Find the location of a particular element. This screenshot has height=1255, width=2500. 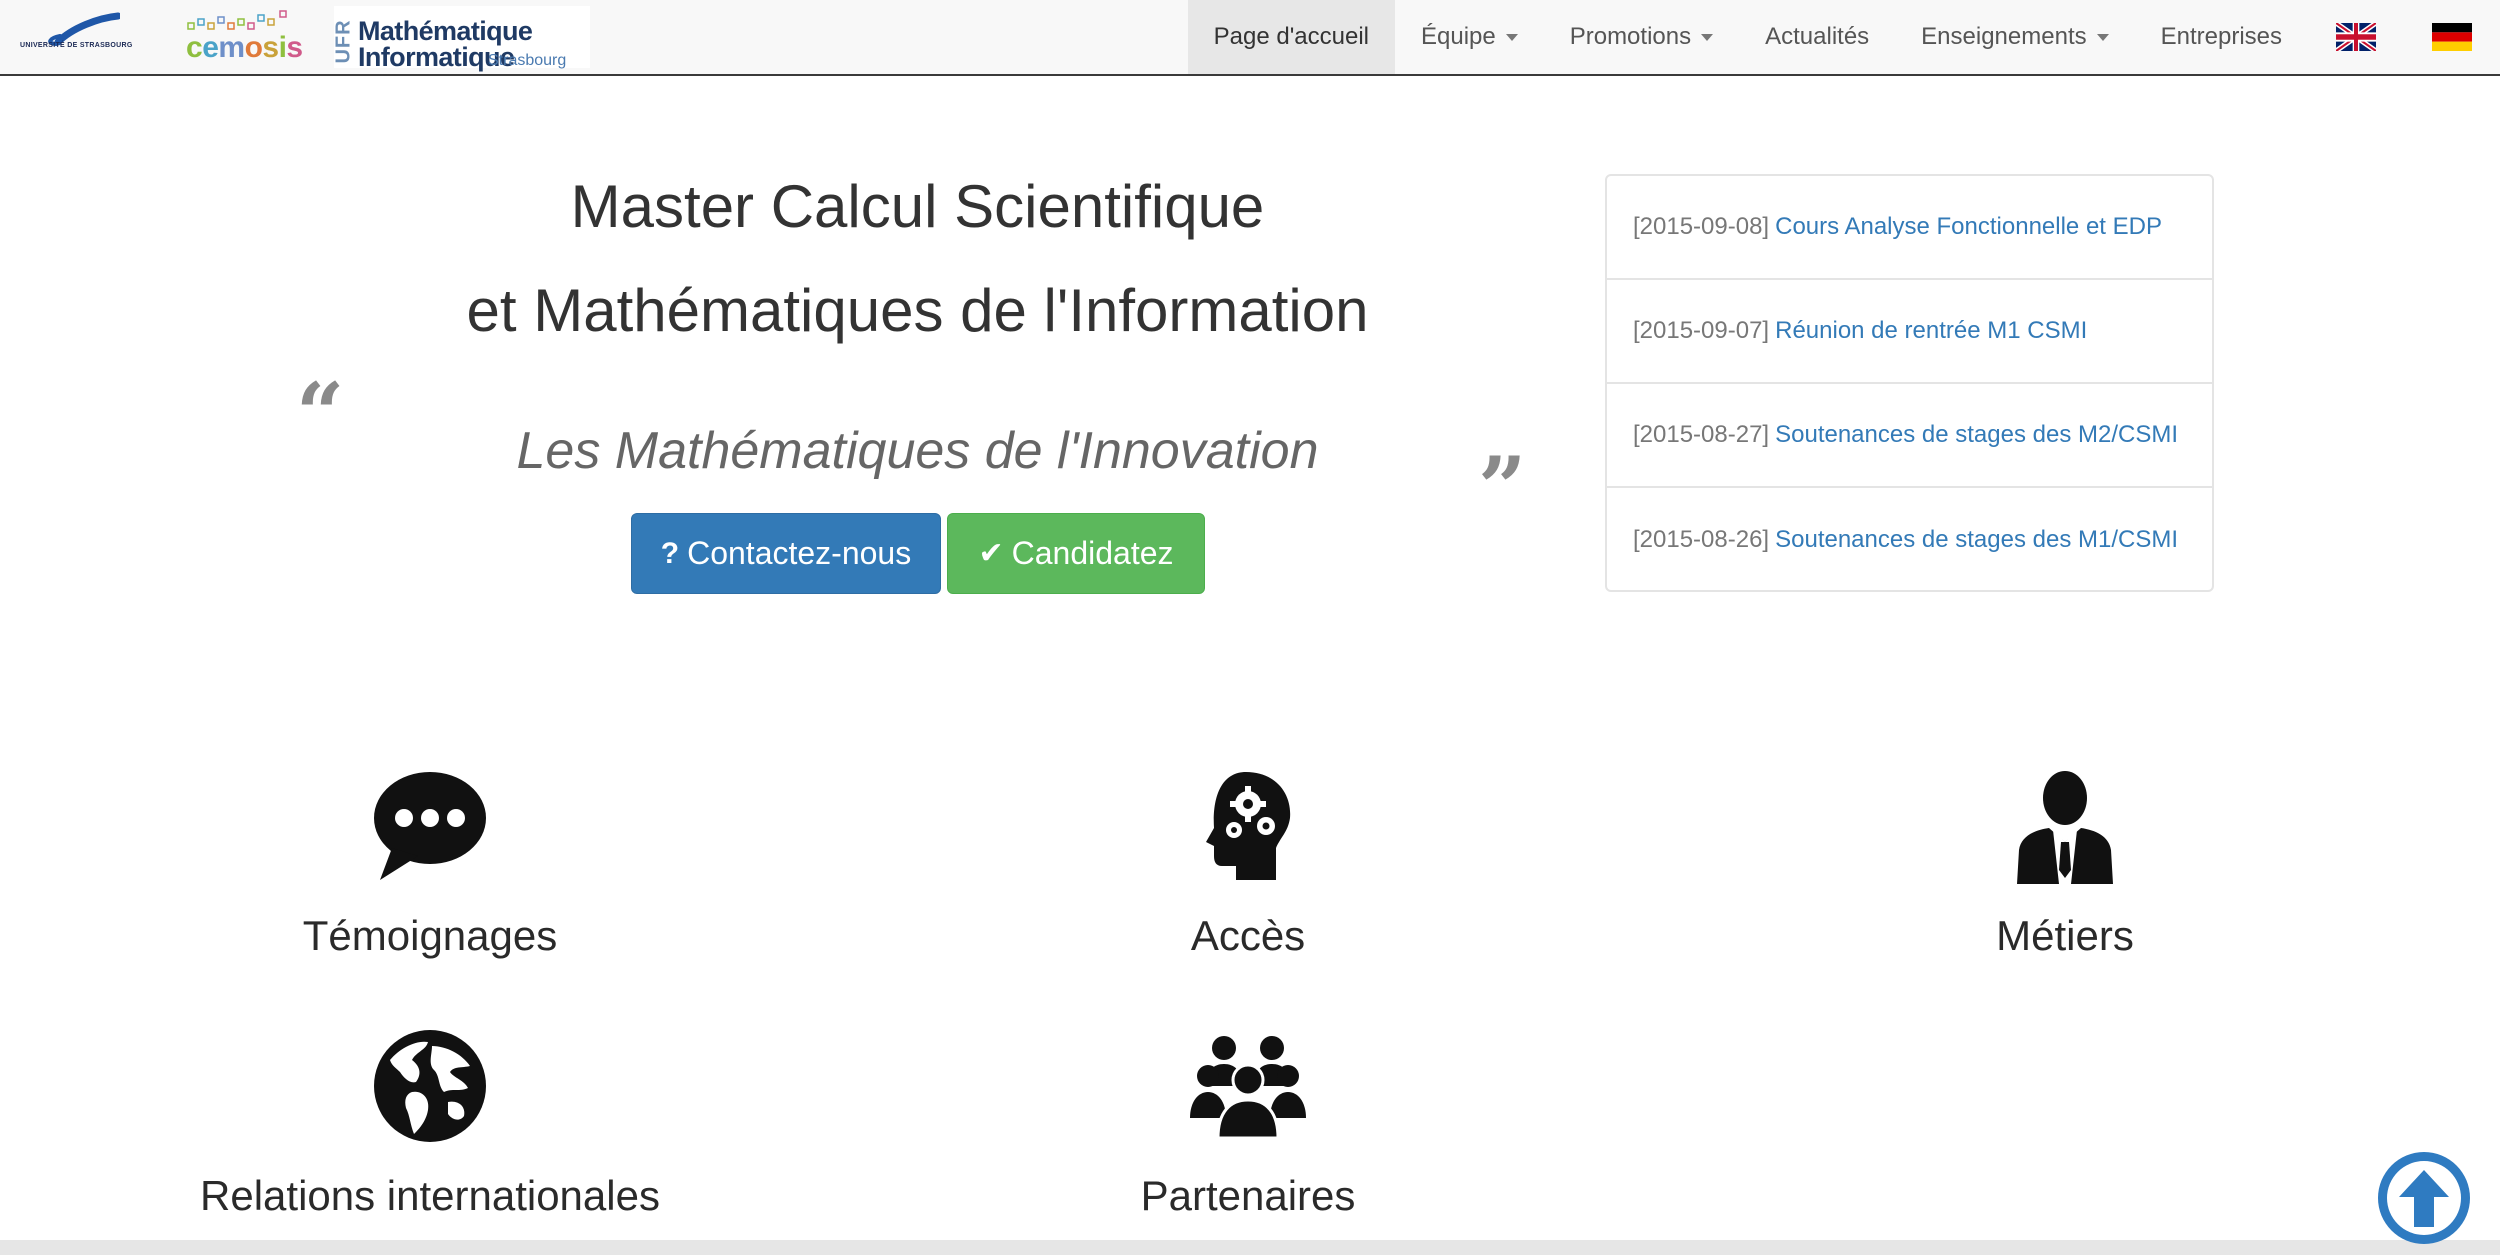

apply-button-label: Candidatez is located at coordinates (1092, 553).